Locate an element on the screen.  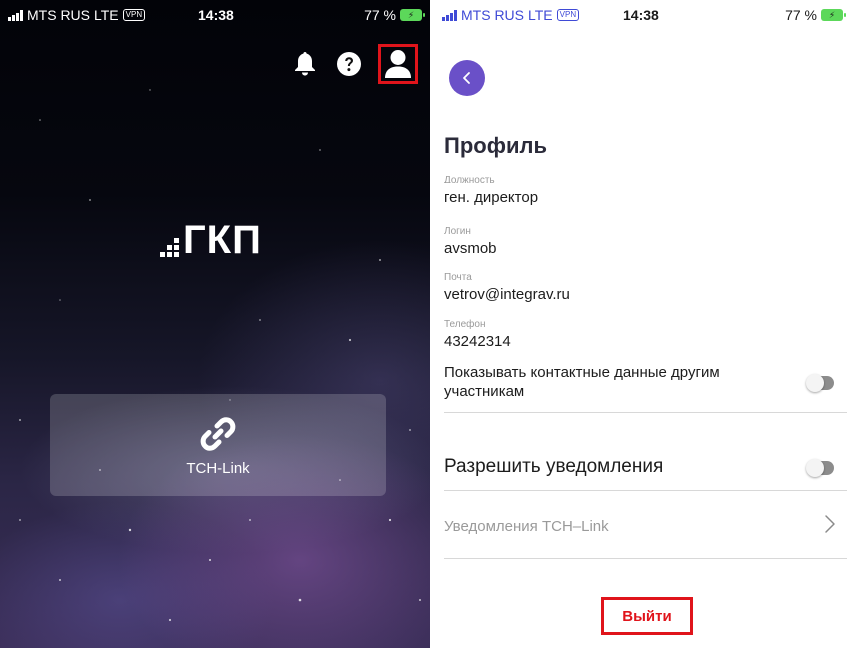
chevron-left-icon is located at coordinates (466, 78).